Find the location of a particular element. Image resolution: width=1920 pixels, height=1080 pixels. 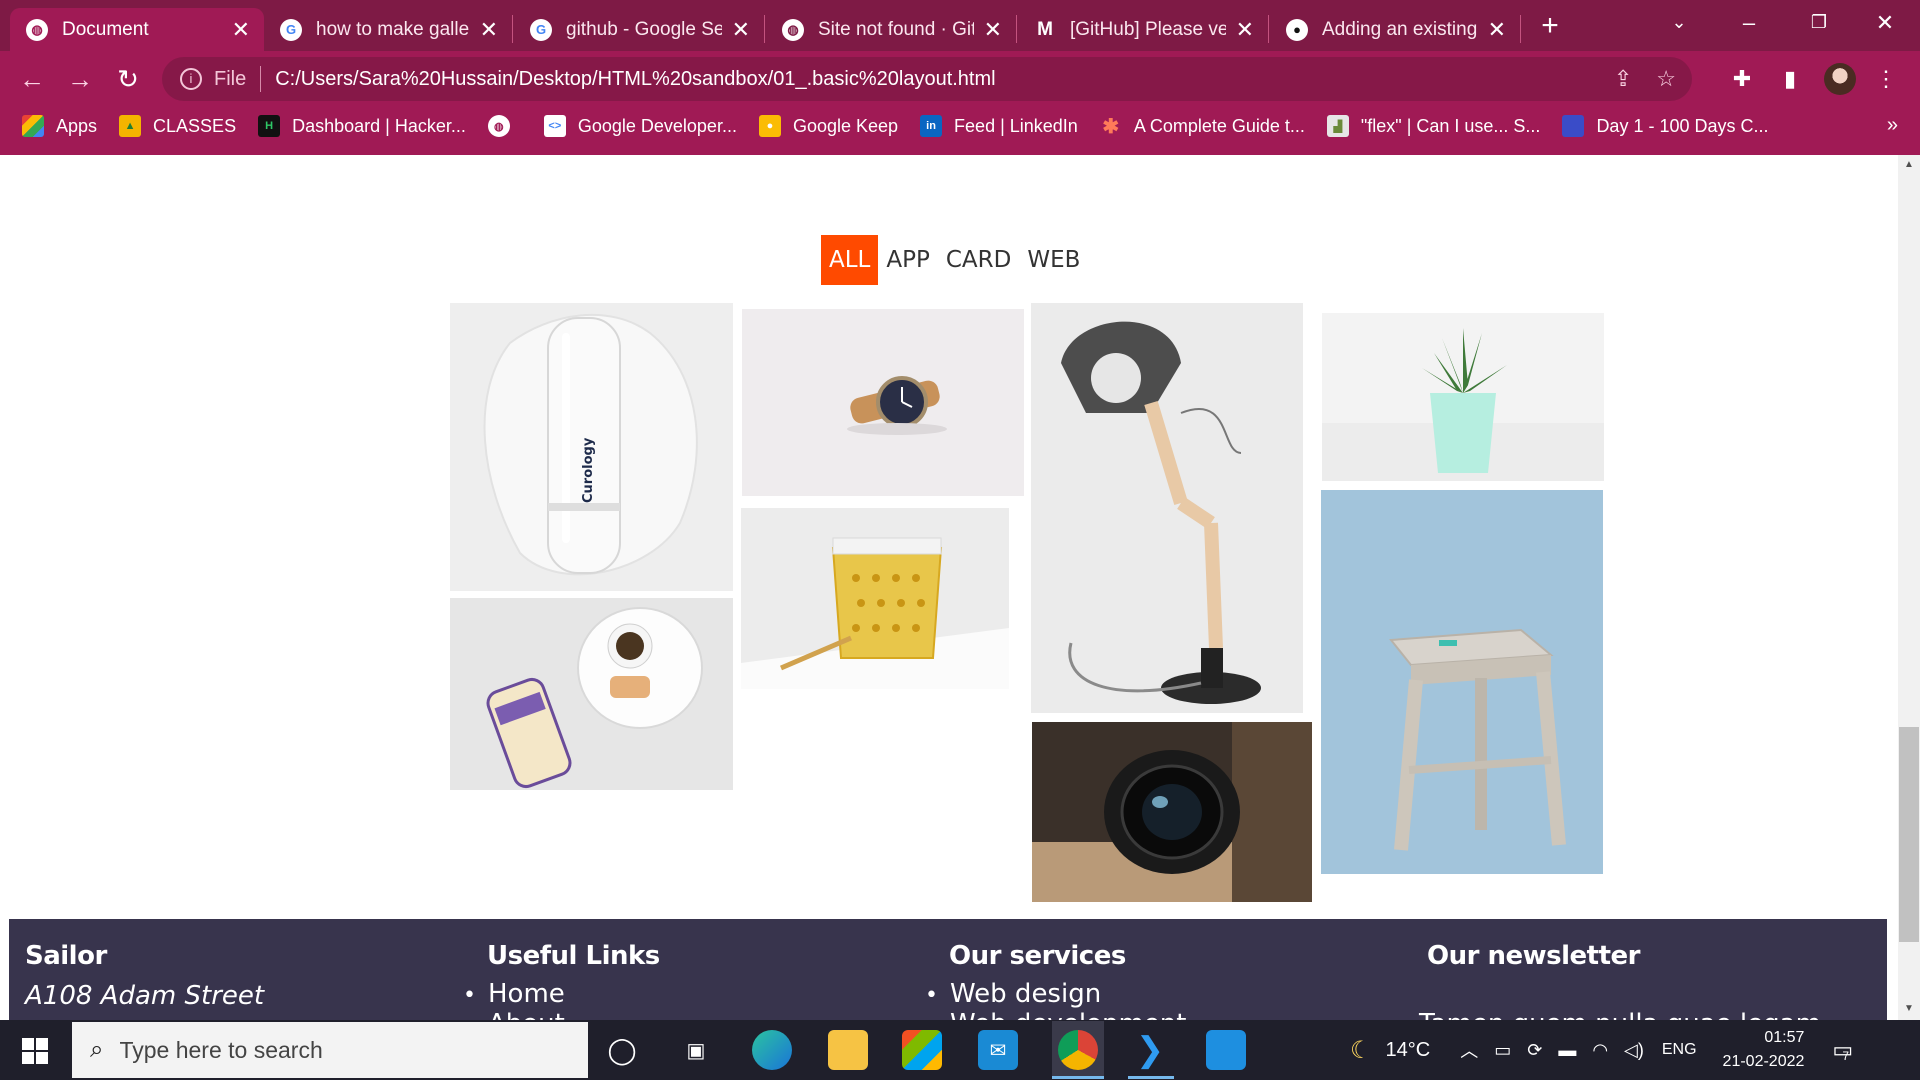

desk-lamp-image is located at coordinates (1167, 508).